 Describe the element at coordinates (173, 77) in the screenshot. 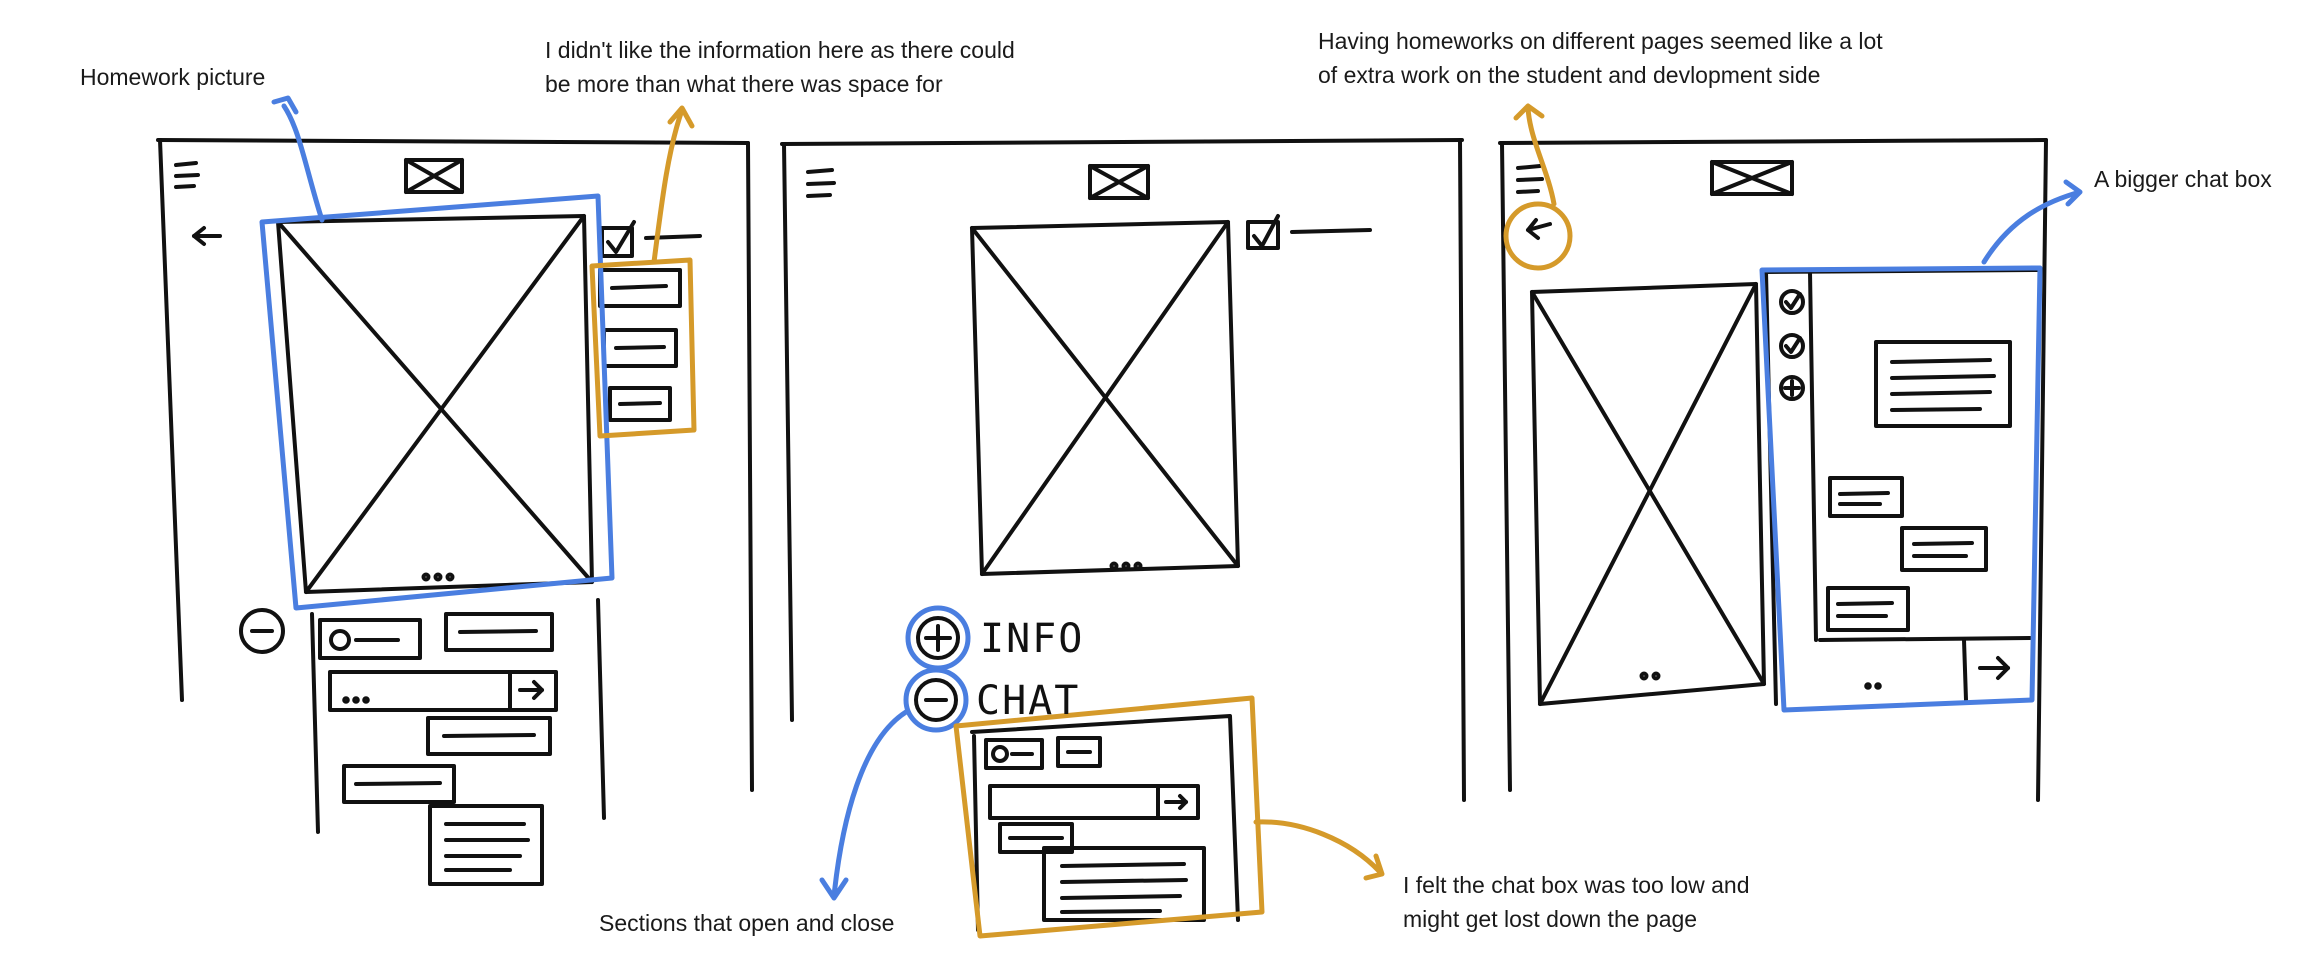

I see `annotation-homework-picture: Homework picture` at that location.